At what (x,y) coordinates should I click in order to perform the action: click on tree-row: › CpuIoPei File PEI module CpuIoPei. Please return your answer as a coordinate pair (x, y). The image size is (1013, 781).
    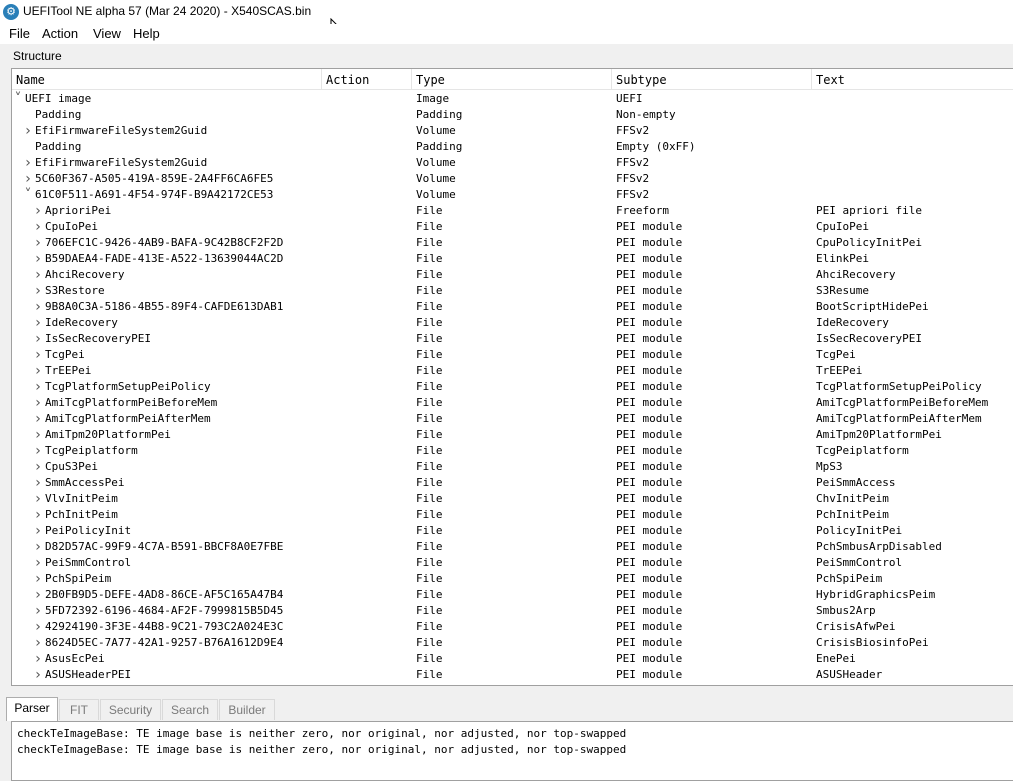
    Looking at the image, I should click on (512, 227).